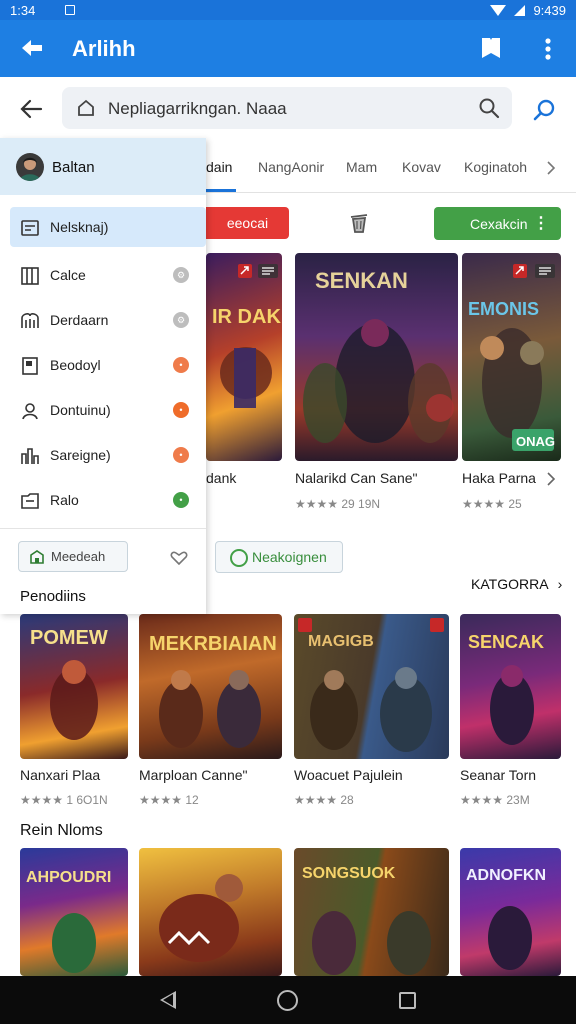  I want to click on search-blue-icon, so click(545, 110).